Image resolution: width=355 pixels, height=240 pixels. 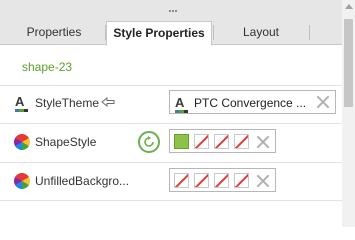 I want to click on grip-dots-icon, so click(x=175, y=11).